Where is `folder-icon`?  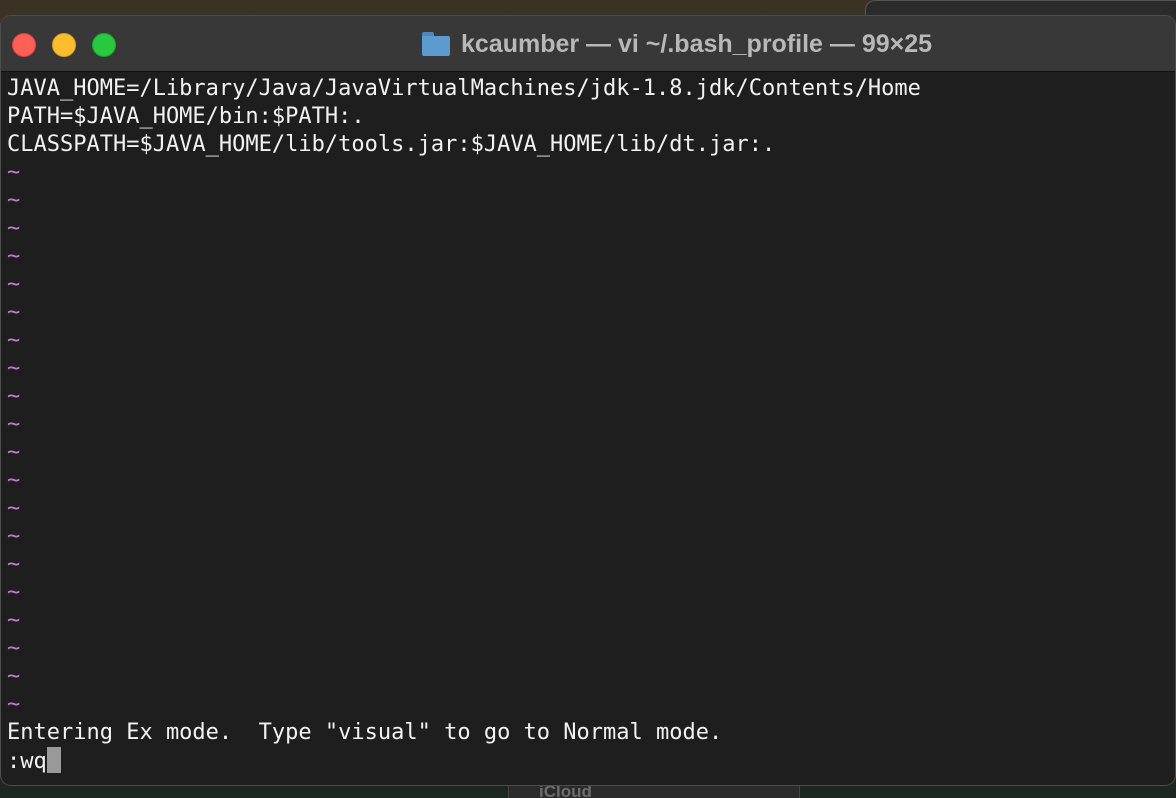
folder-icon is located at coordinates (436, 44).